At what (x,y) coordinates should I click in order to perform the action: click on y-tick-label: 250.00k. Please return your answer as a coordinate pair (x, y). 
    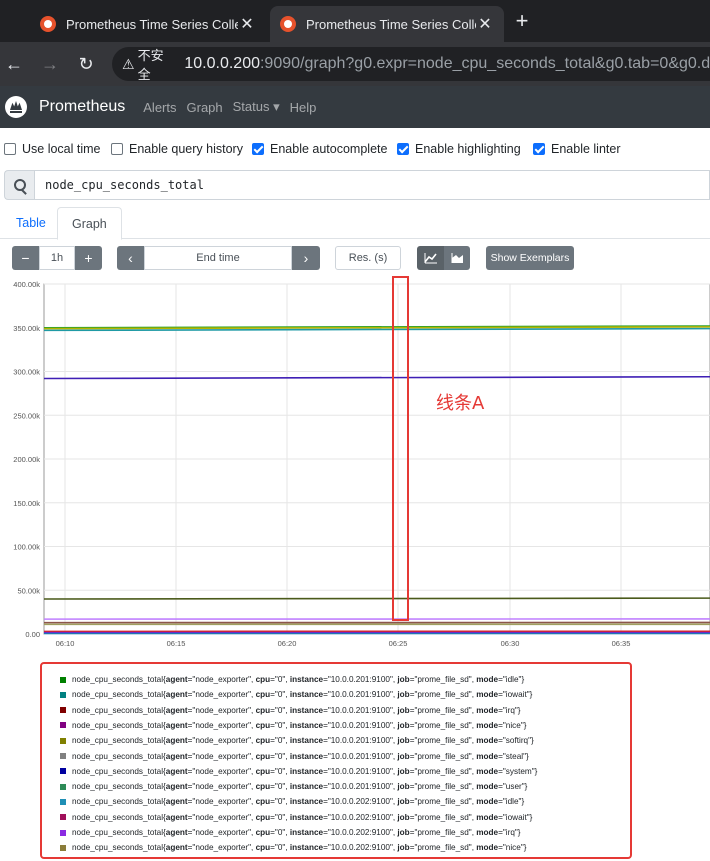
    Looking at the image, I should click on (26, 415).